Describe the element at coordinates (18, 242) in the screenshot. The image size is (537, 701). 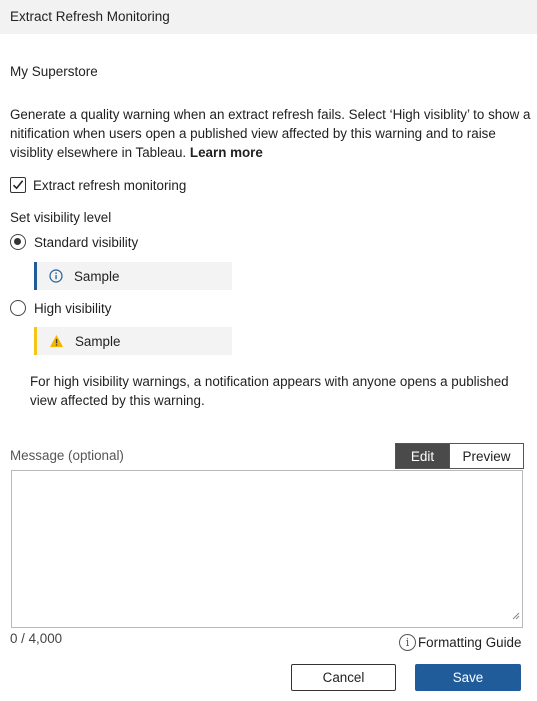
I see `radio-selected` at that location.